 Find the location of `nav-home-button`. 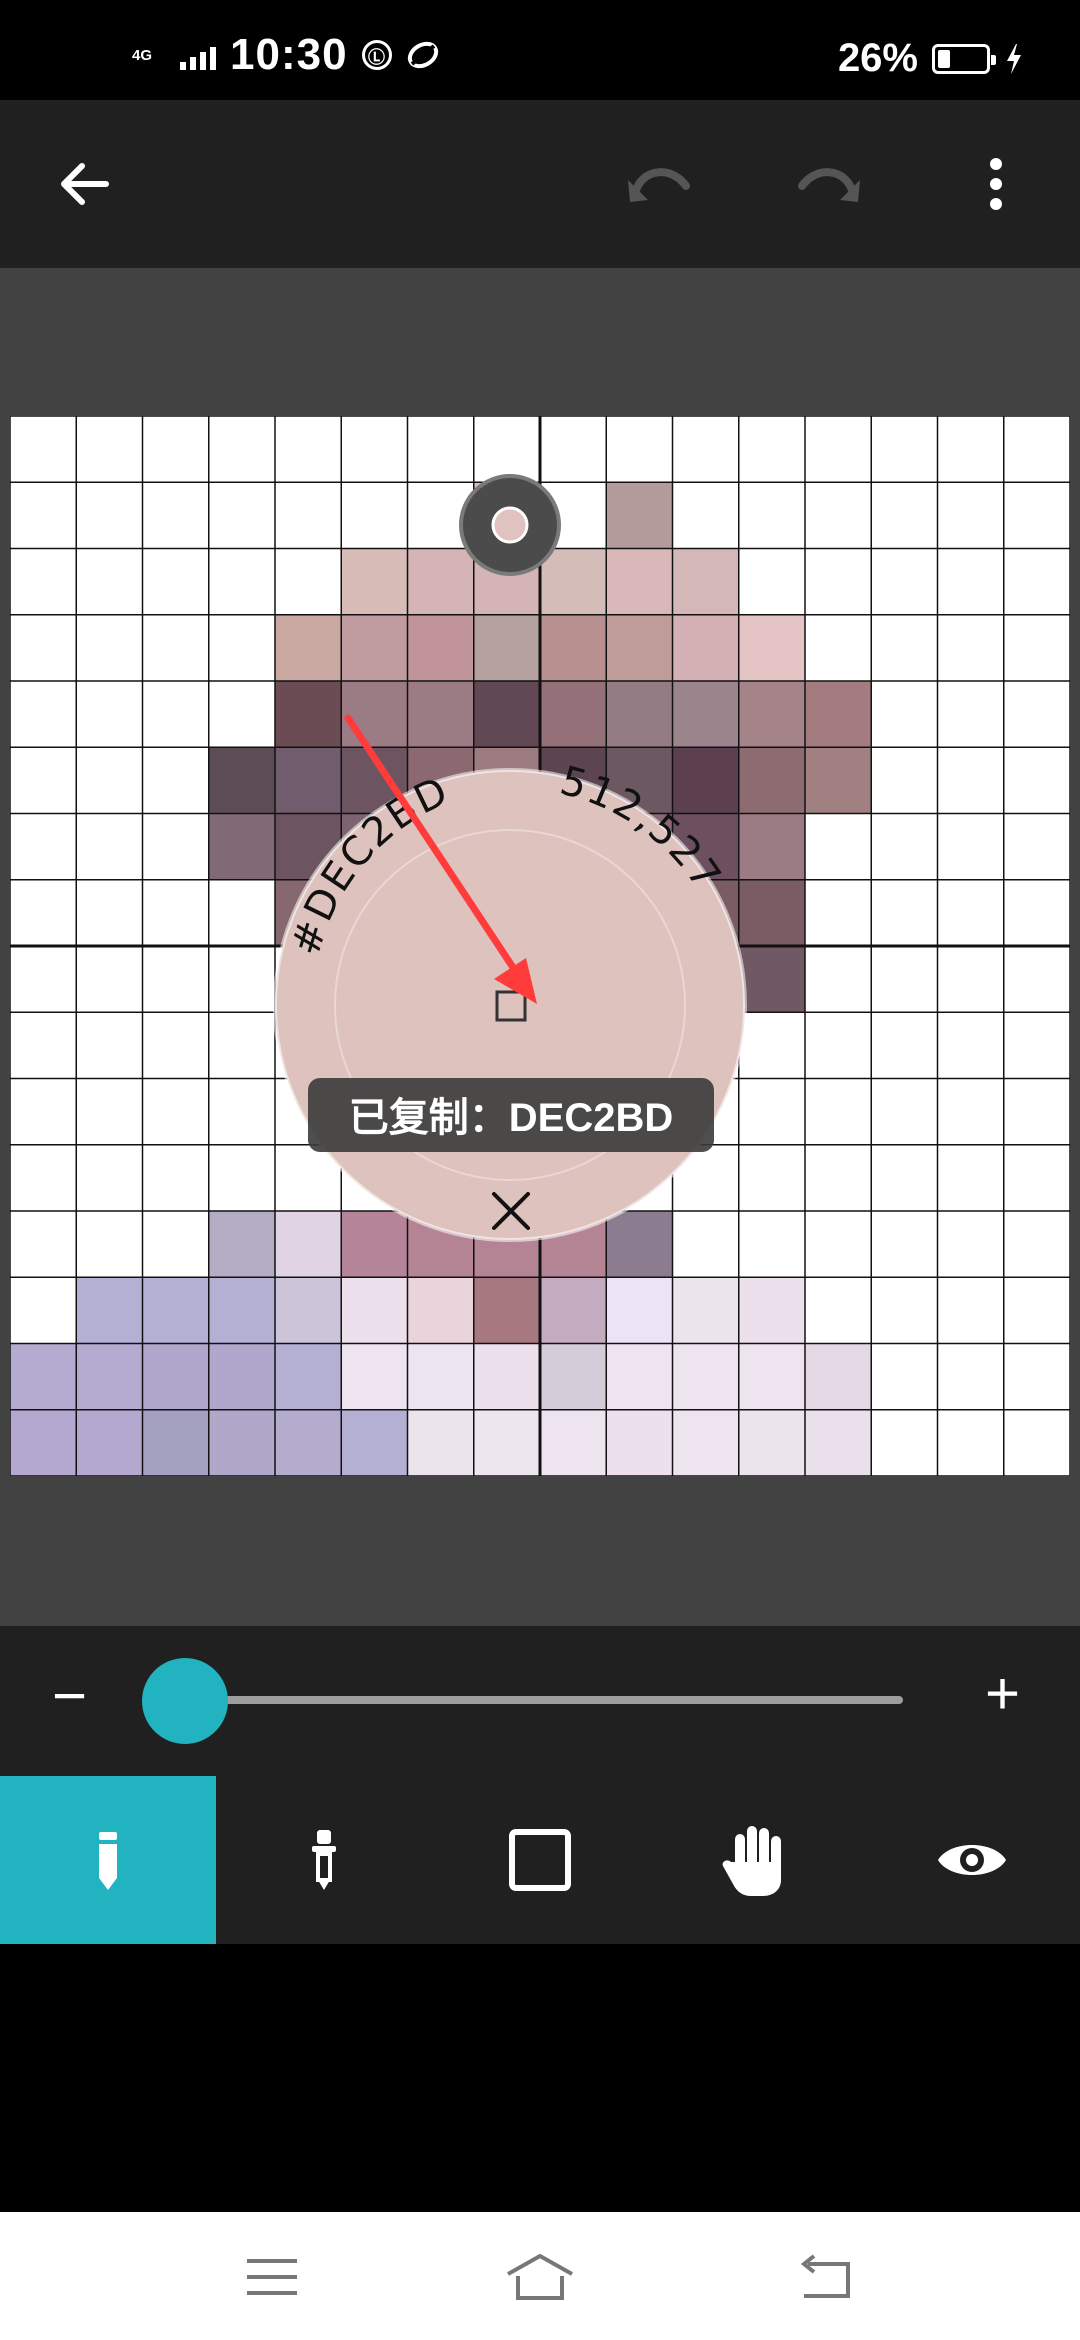

nav-home-button is located at coordinates (540, 2277).